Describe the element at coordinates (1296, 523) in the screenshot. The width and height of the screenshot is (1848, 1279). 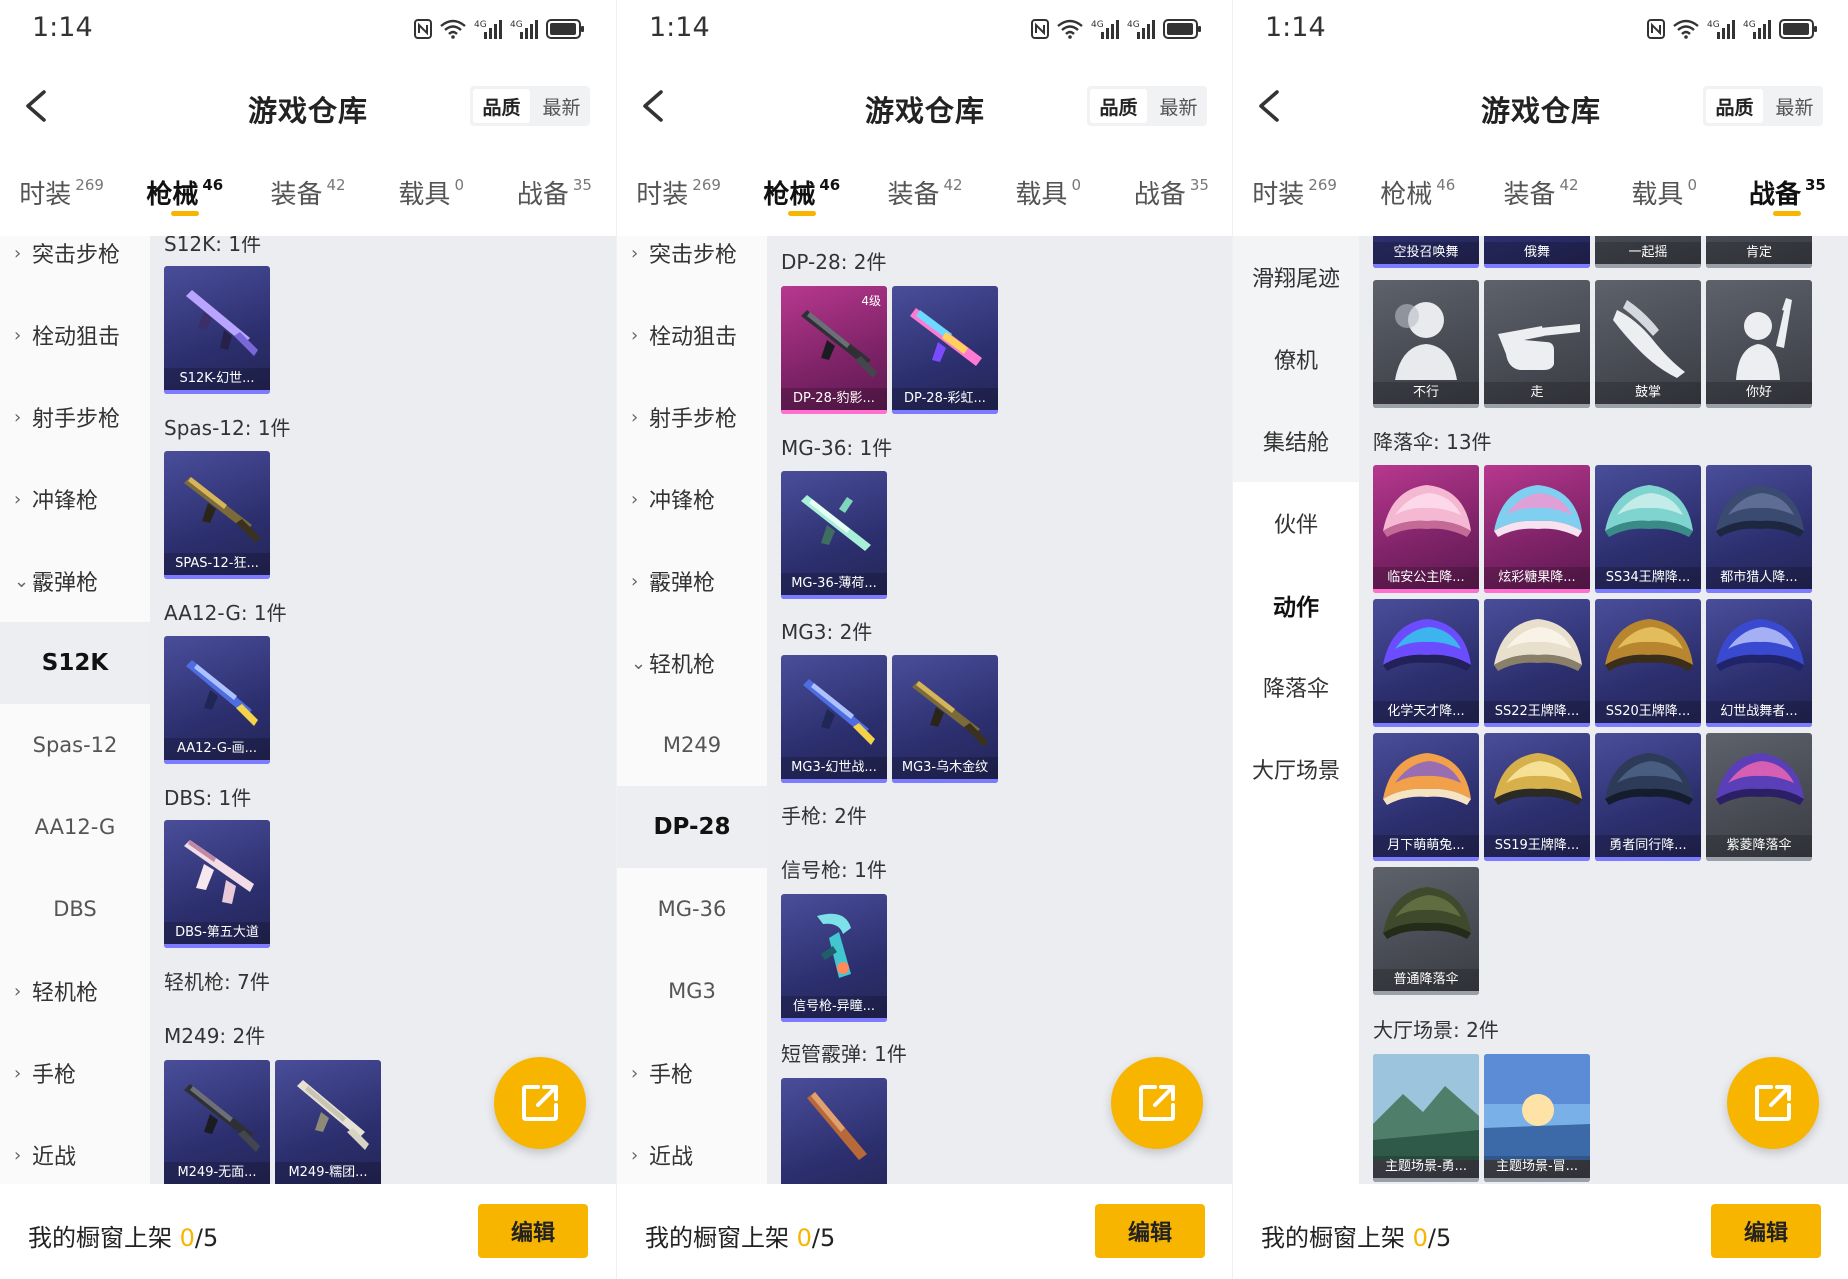
I see `side-item: 伙伴` at that location.